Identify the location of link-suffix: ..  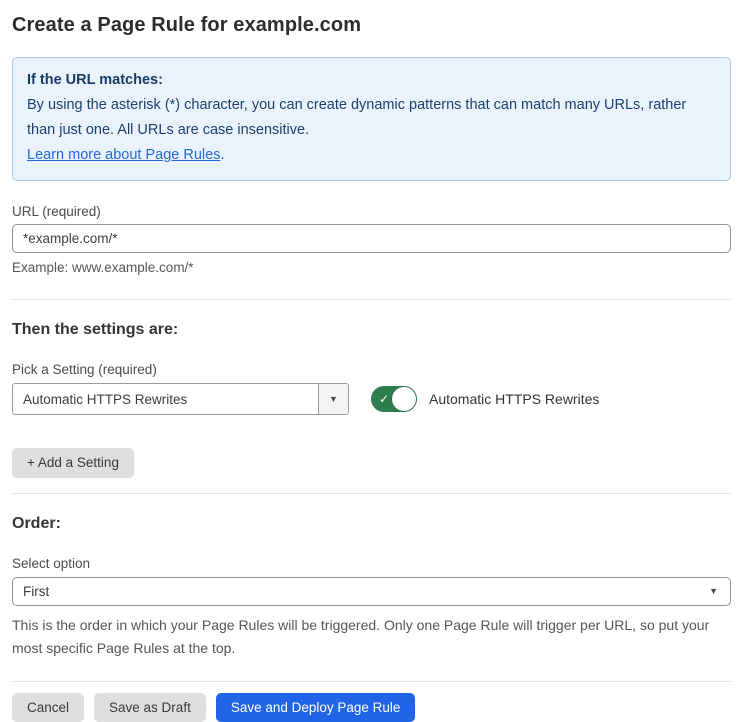
(222, 155).